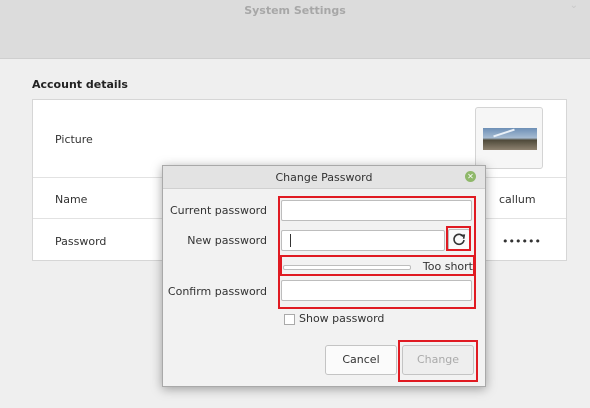  Describe the element at coordinates (71, 199) in the screenshot. I see `name-label: Name` at that location.